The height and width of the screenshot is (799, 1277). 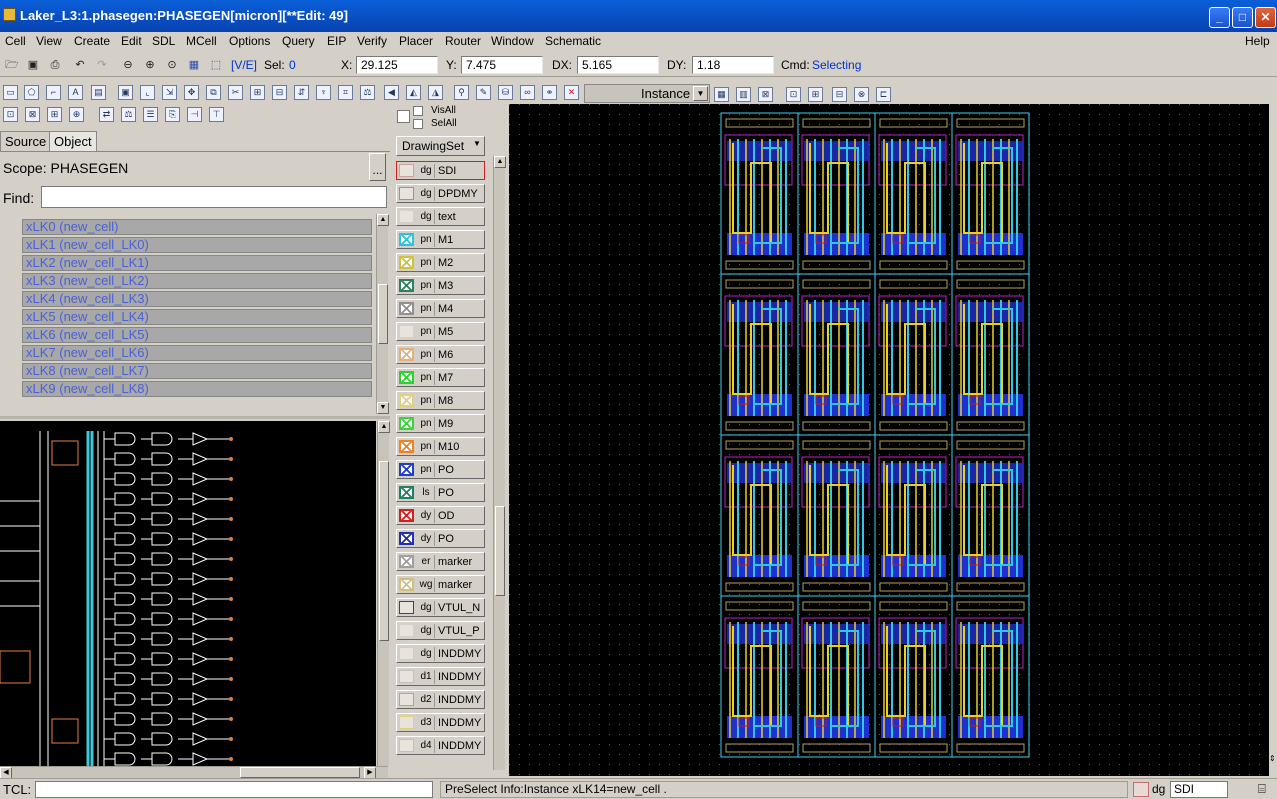 What do you see at coordinates (440, 745) in the screenshot?
I see `layer-button: d4 INDDMY` at bounding box center [440, 745].